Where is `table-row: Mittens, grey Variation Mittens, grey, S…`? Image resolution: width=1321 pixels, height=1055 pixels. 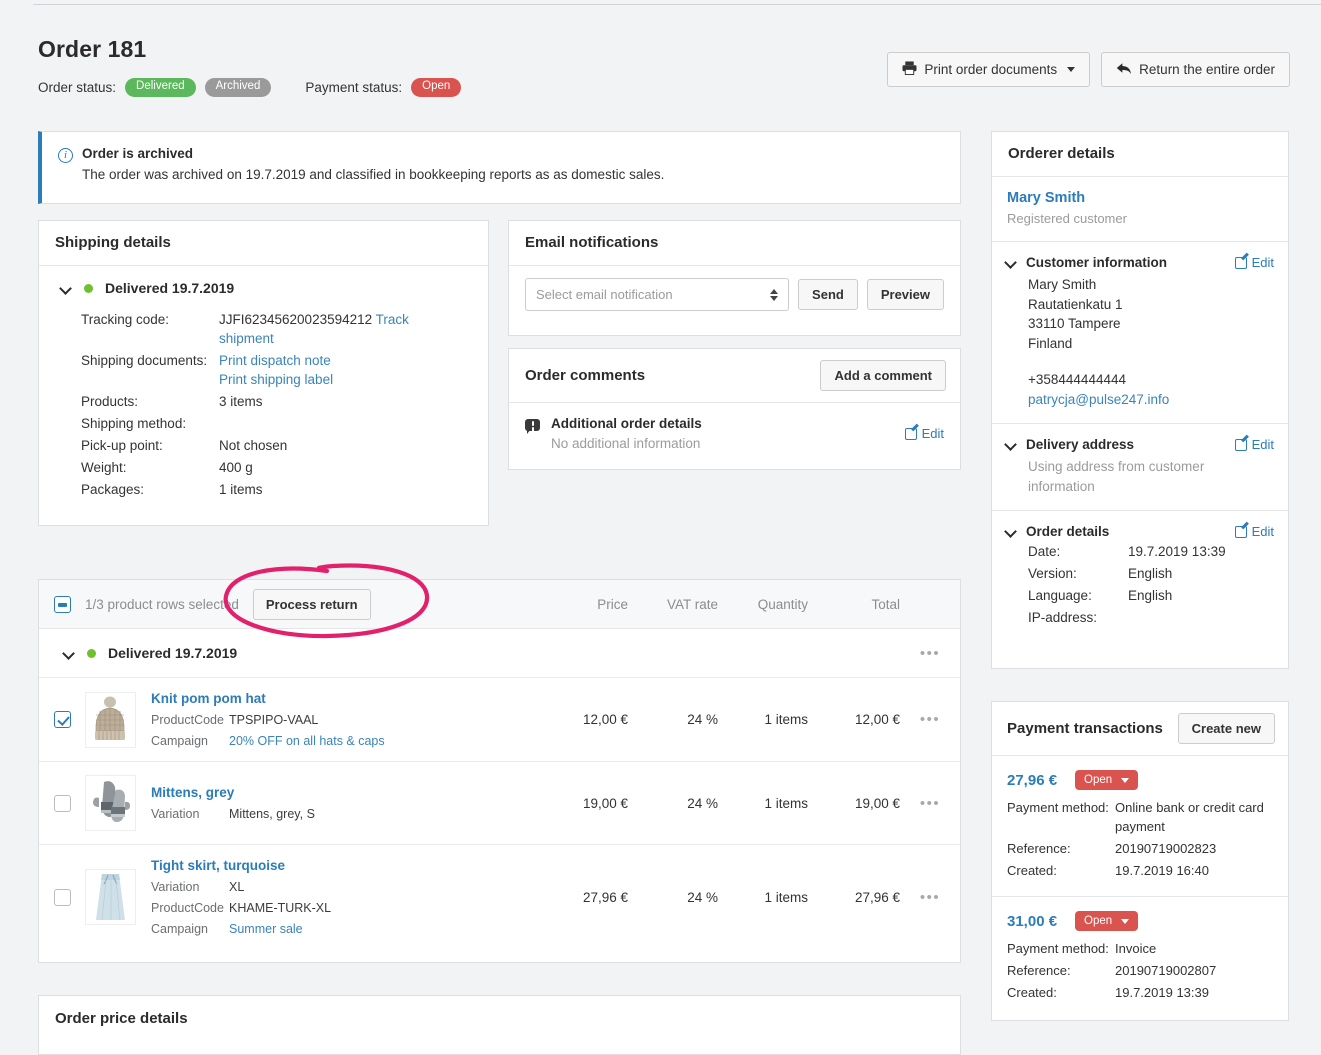
table-row: Mittens, grey Variation Mittens, grey, S… is located at coordinates (499, 803).